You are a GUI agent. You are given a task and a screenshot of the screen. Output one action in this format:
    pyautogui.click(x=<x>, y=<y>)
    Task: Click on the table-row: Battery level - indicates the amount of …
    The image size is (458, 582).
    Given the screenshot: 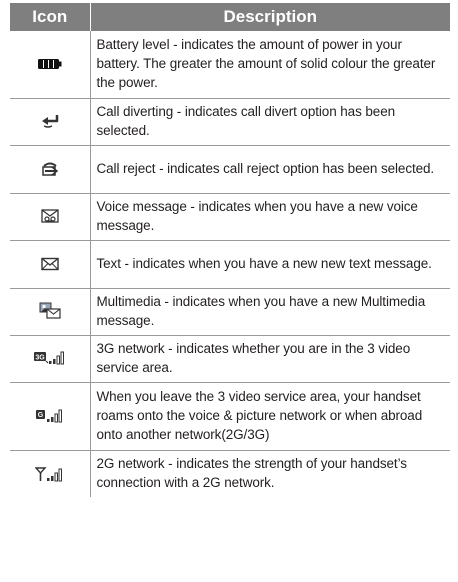 What is the action you would take?
    pyautogui.click(x=230, y=65)
    